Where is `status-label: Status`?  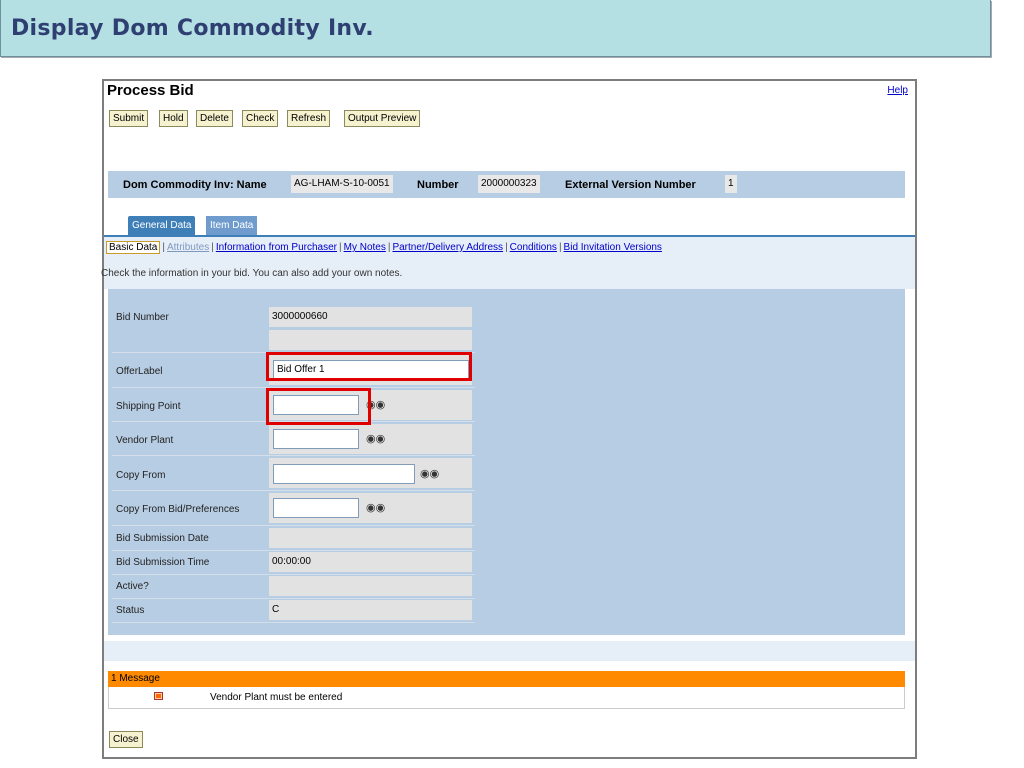
status-label: Status is located at coordinates (130, 610).